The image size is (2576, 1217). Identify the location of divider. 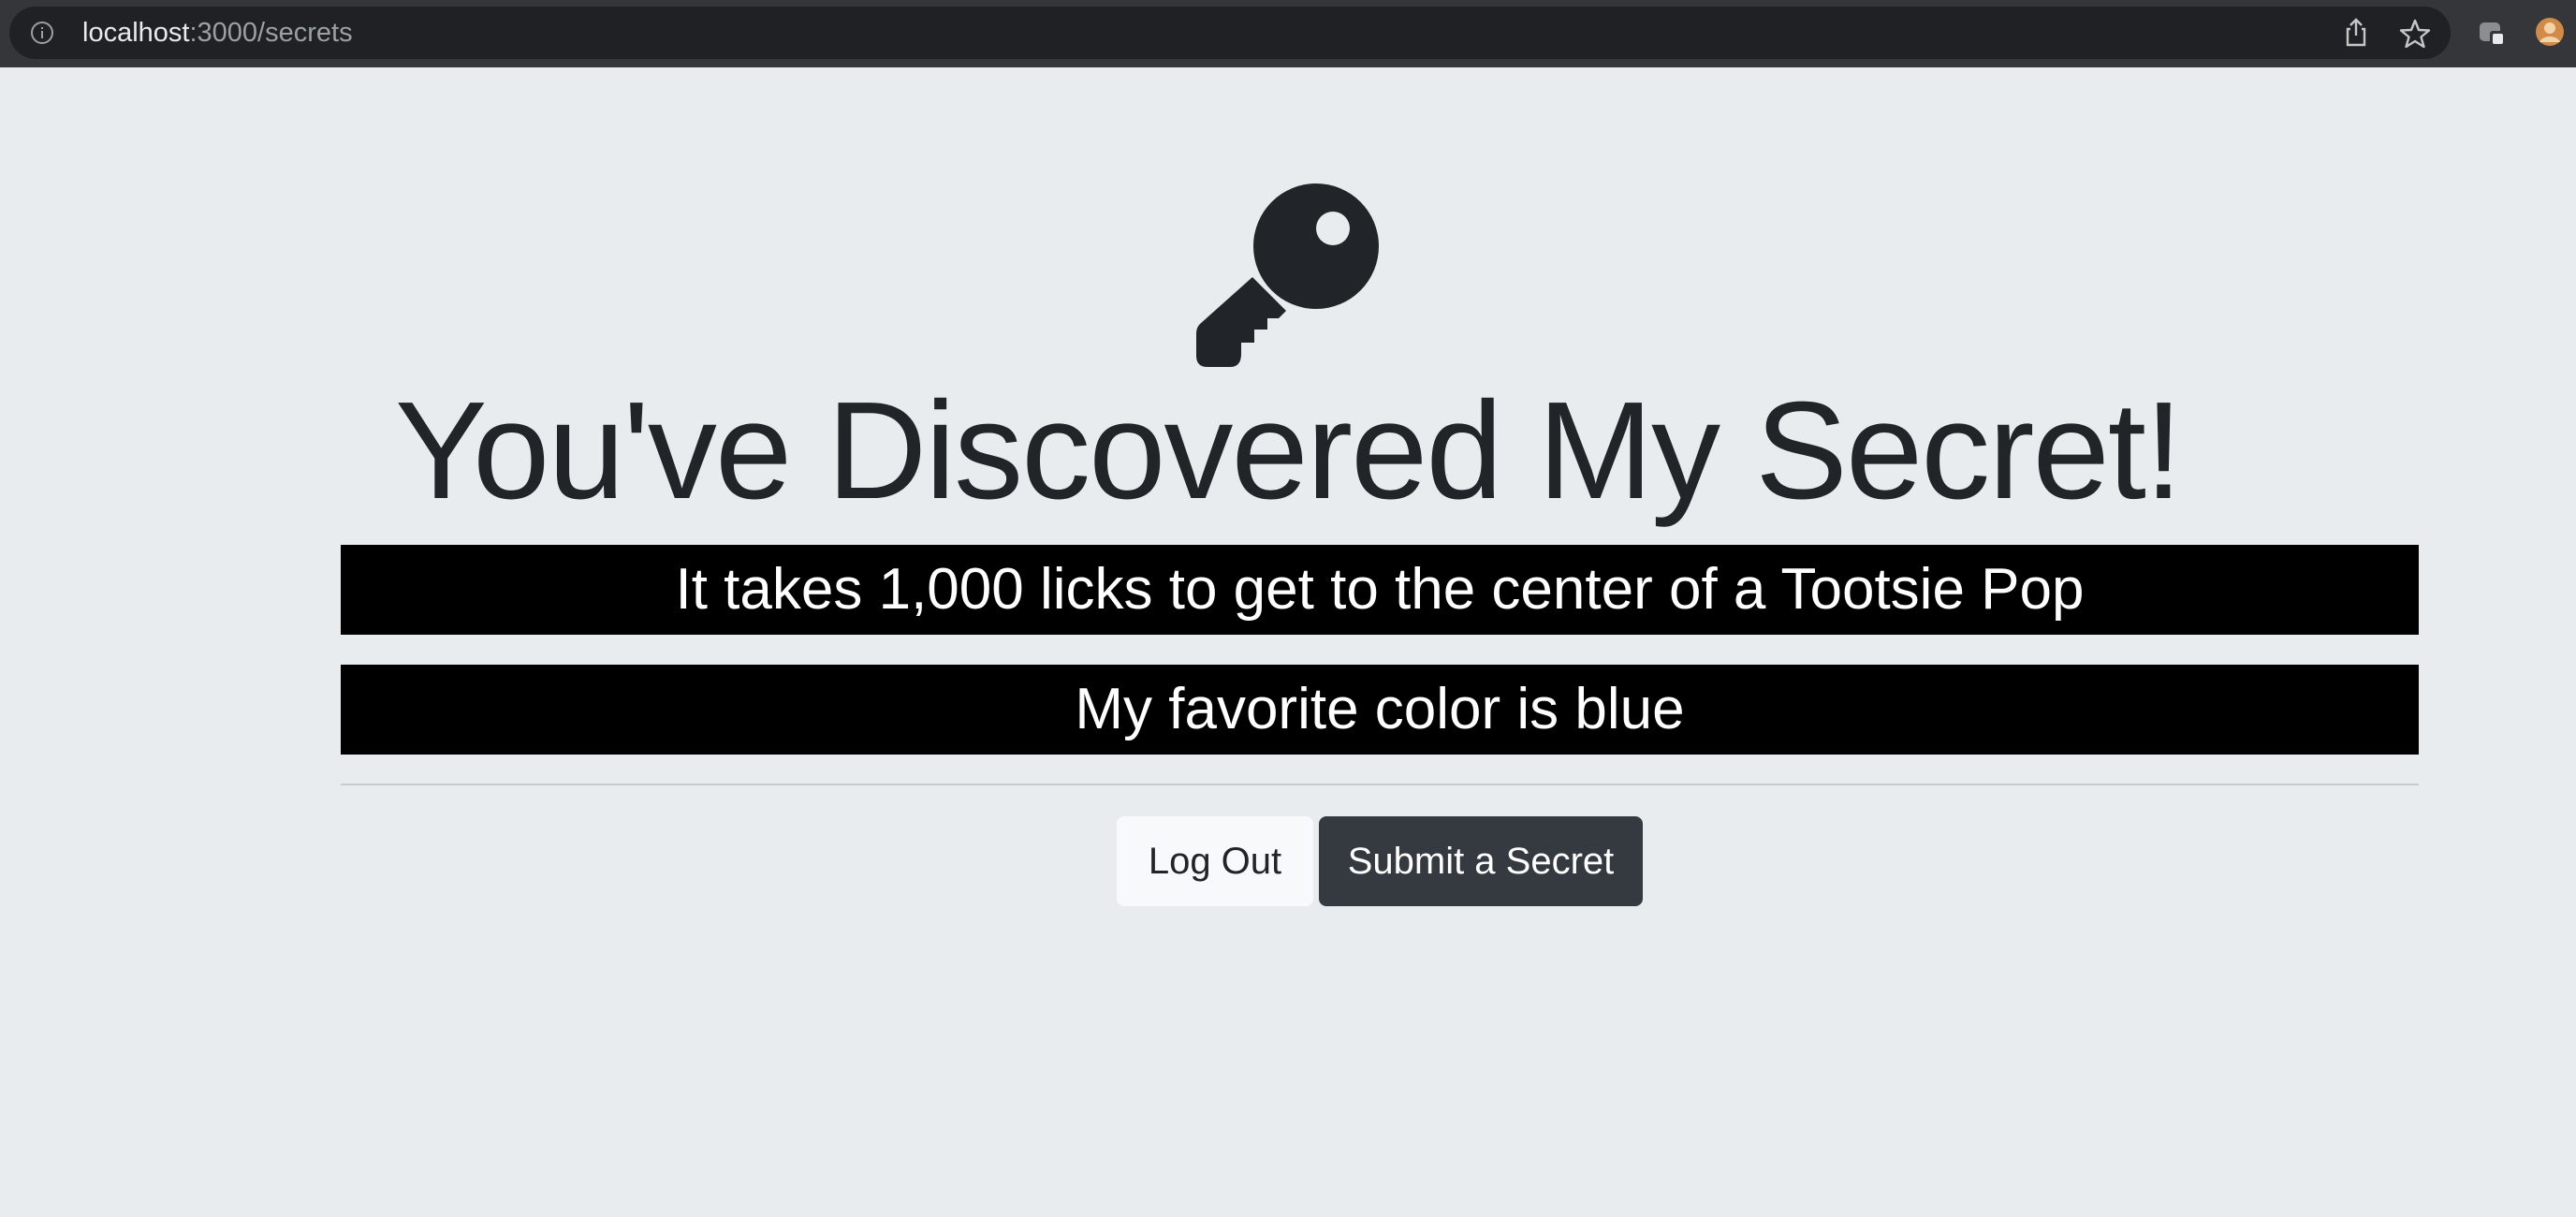
(1380, 784).